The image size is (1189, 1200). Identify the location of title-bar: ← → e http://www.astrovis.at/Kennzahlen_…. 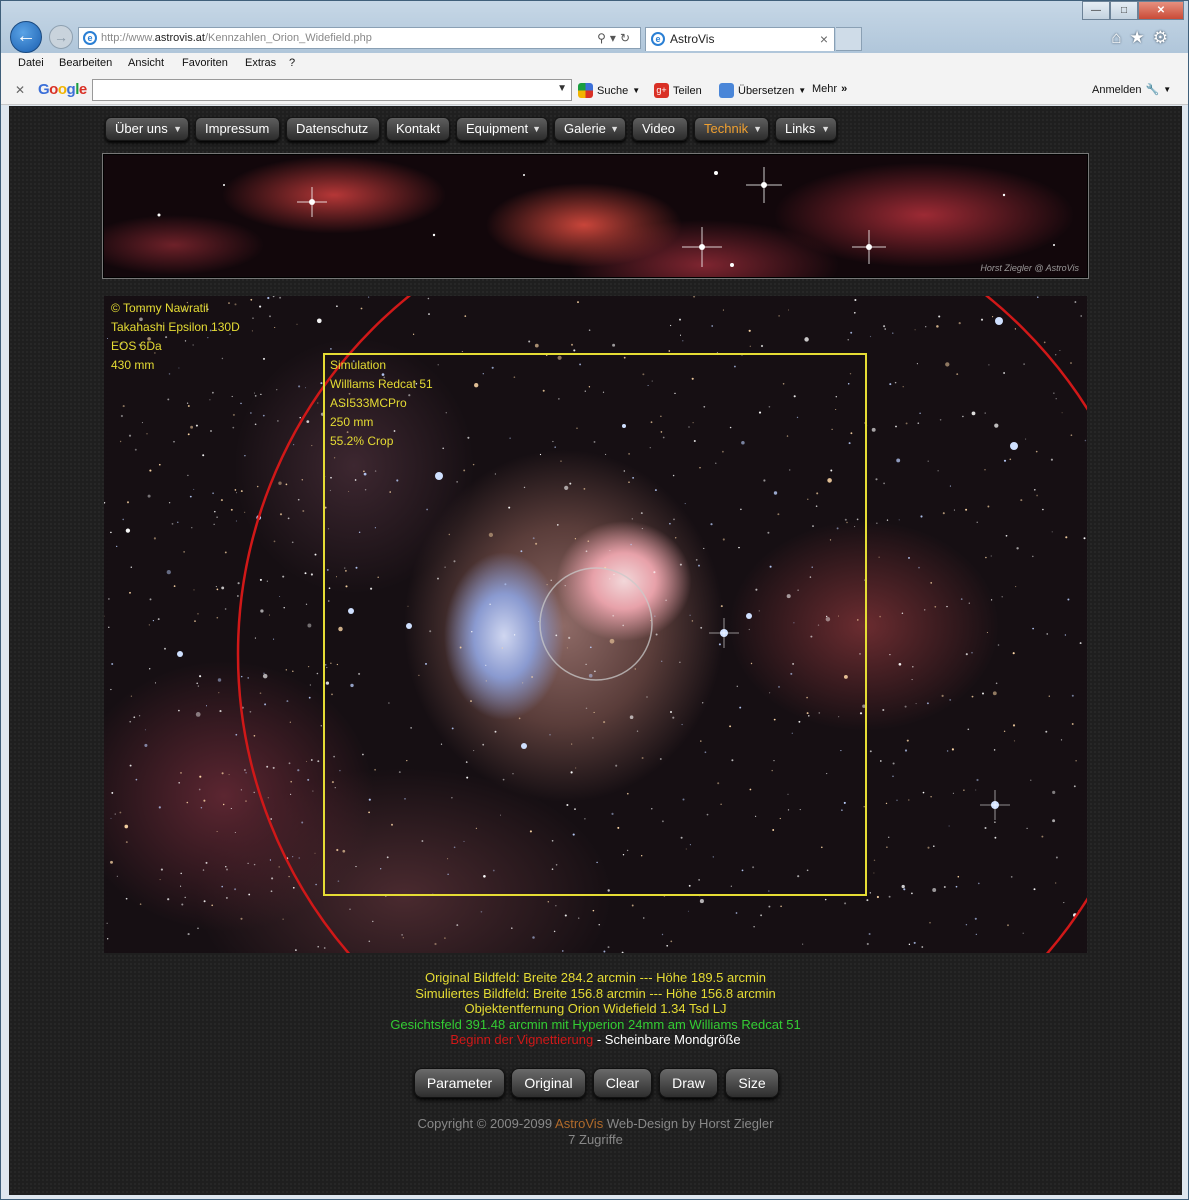
(594, 27).